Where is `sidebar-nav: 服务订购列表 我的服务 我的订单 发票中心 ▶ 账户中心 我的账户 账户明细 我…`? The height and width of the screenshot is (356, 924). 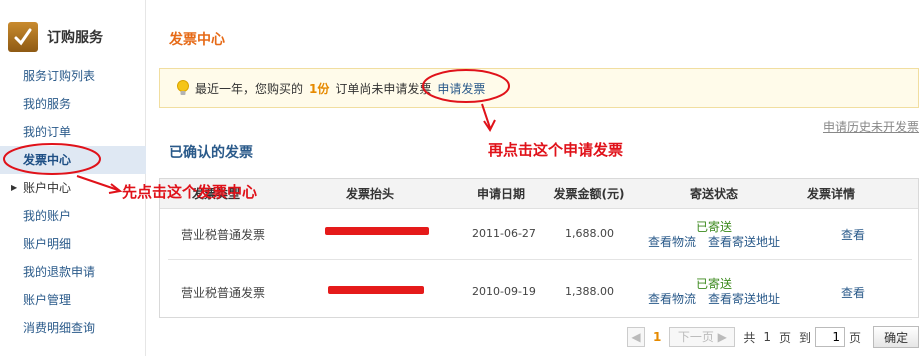
sidebar-nav: 服务订购列表 我的服务 我的订单 发票中心 ▶ 账户中心 我的账户 账户明细 我… is located at coordinates (73, 202).